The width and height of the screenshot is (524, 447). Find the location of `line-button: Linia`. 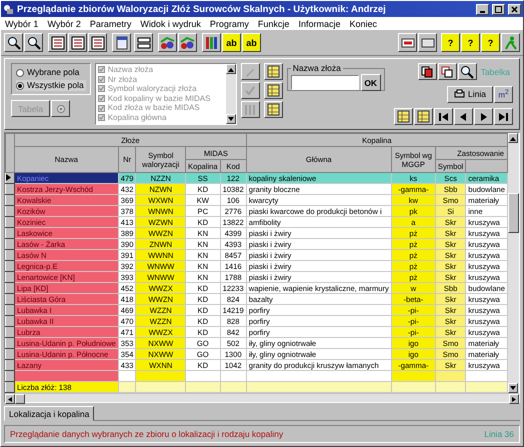

line-button: Linia is located at coordinates (470, 94).